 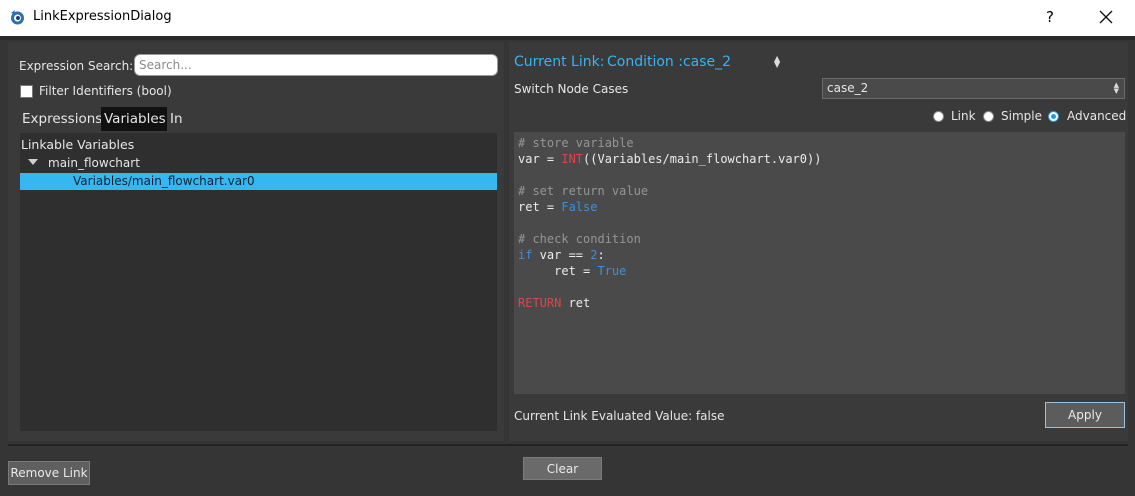 I want to click on evaluated-value-text: Current Link Evaluated Value: false, so click(x=619, y=416).